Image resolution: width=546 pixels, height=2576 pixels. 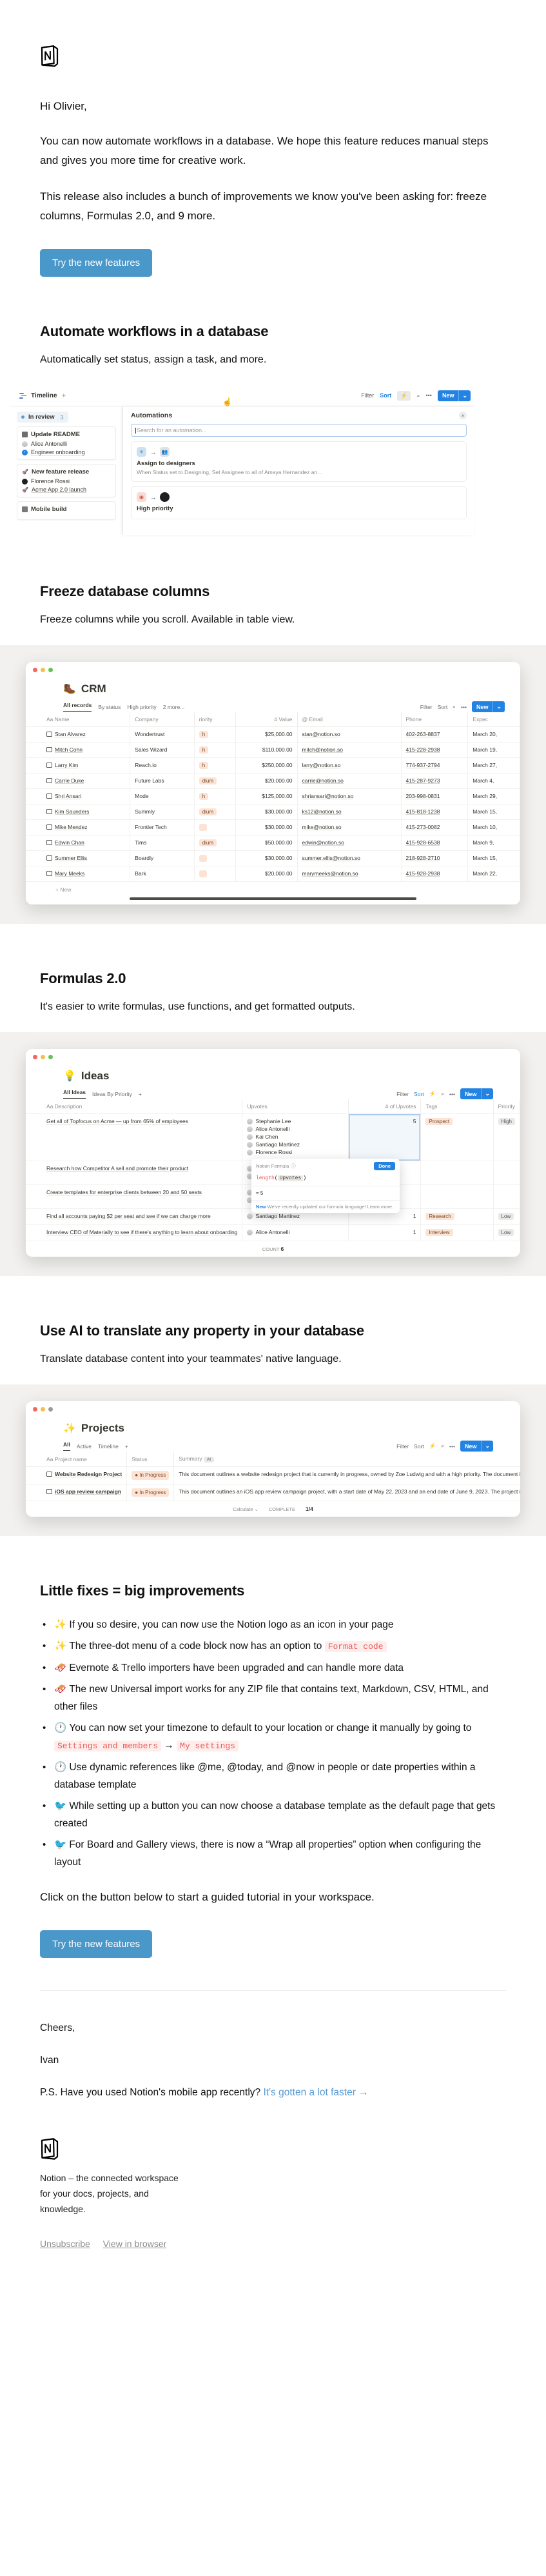 What do you see at coordinates (77, 1459) in the screenshot?
I see `col-project-name: Aa Project name` at bounding box center [77, 1459].